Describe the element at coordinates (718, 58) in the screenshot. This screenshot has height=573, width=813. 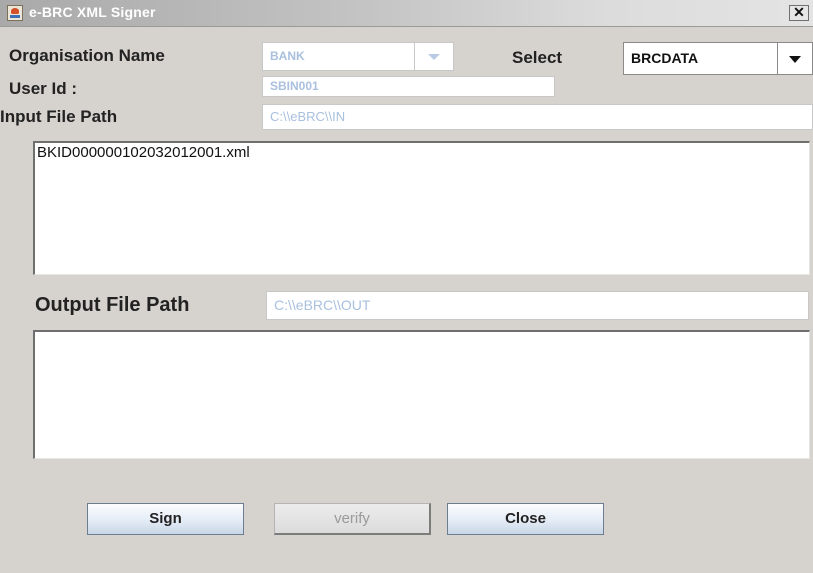
I see `data-select-combobox: BRCDATA` at that location.